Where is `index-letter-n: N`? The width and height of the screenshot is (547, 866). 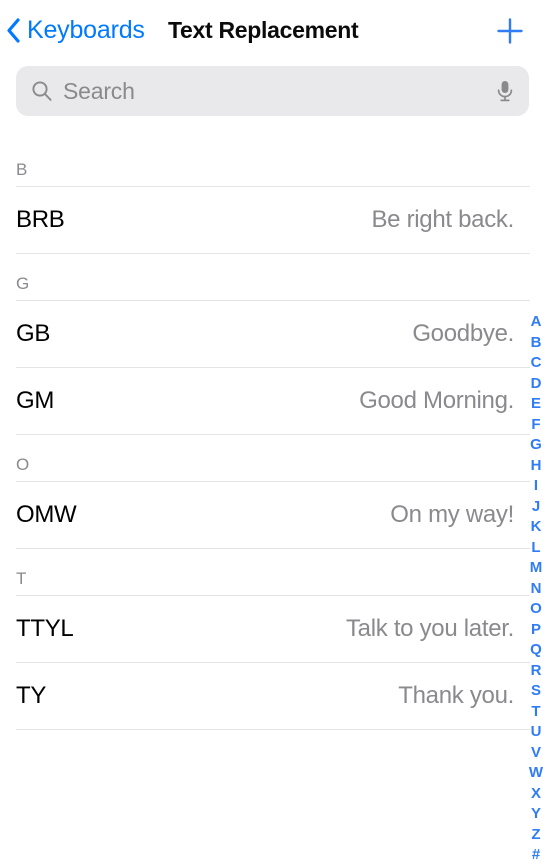 index-letter-n: N is located at coordinates (536, 589).